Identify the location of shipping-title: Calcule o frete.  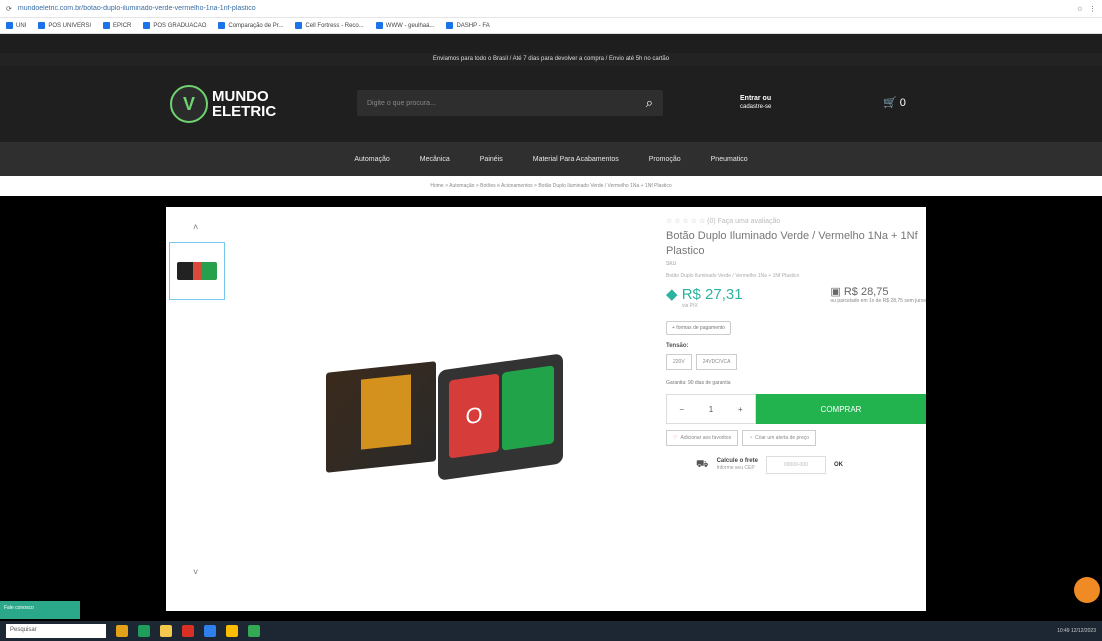
(737, 461).